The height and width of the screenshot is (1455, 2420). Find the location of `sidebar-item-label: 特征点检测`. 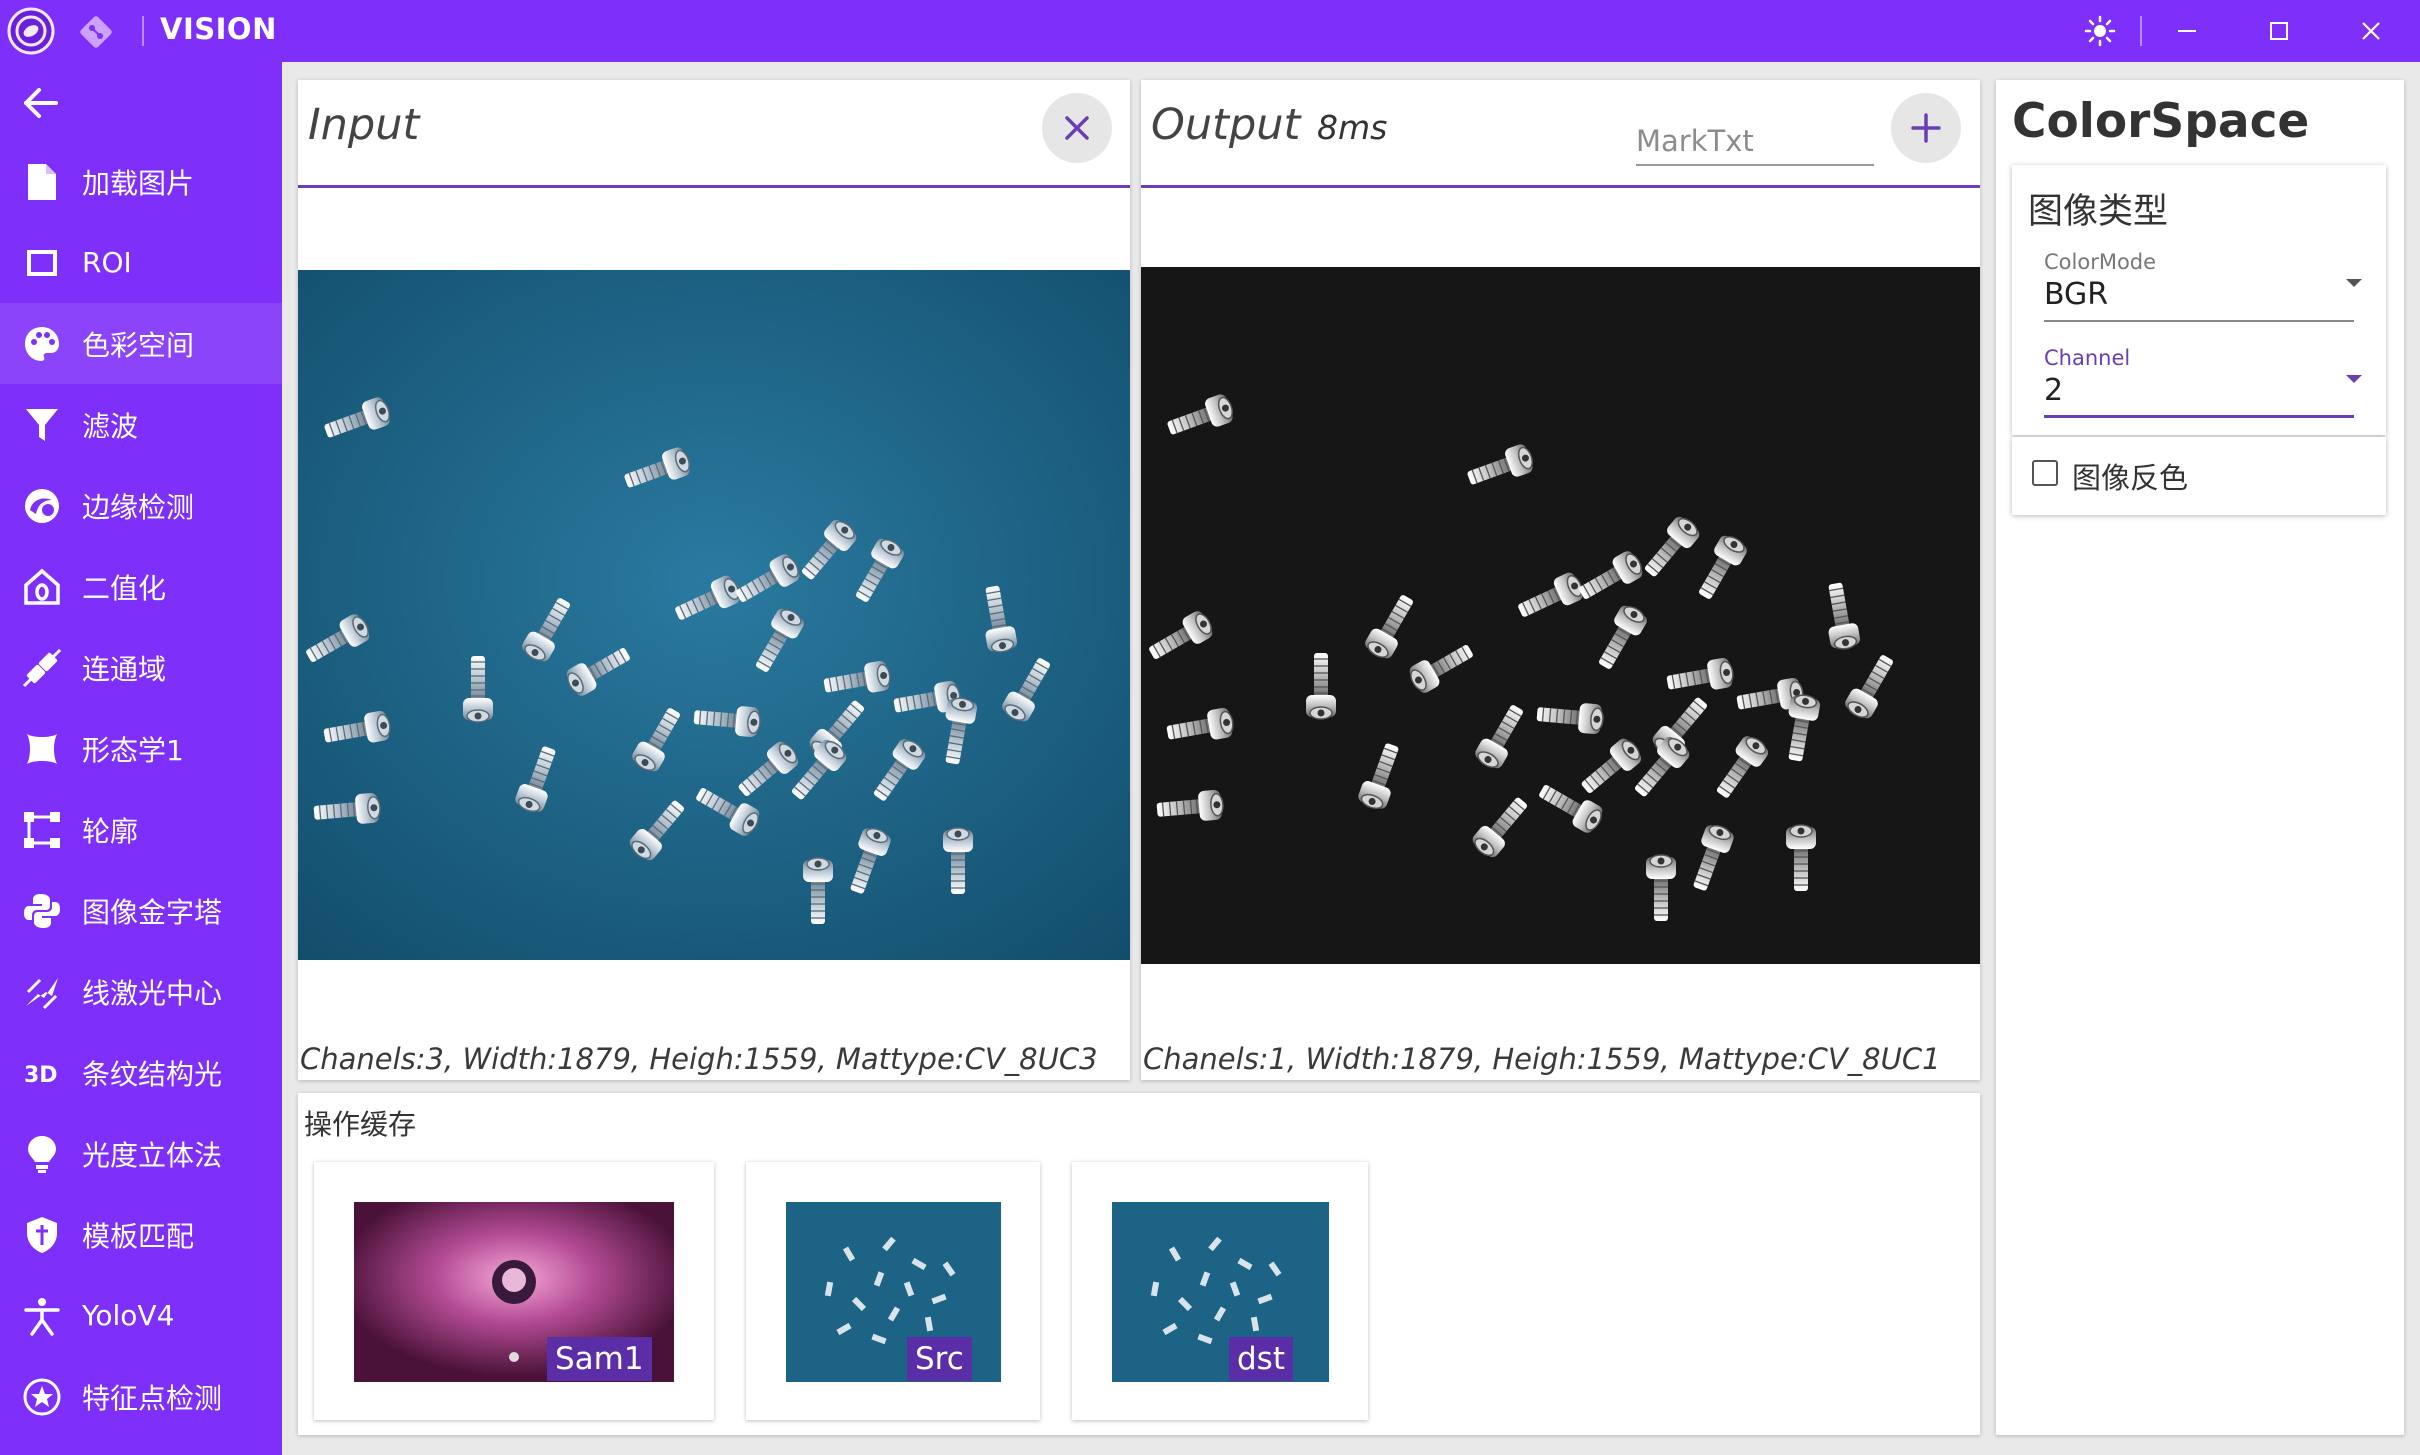

sidebar-item-label: 特征点检测 is located at coordinates (152, 1398).